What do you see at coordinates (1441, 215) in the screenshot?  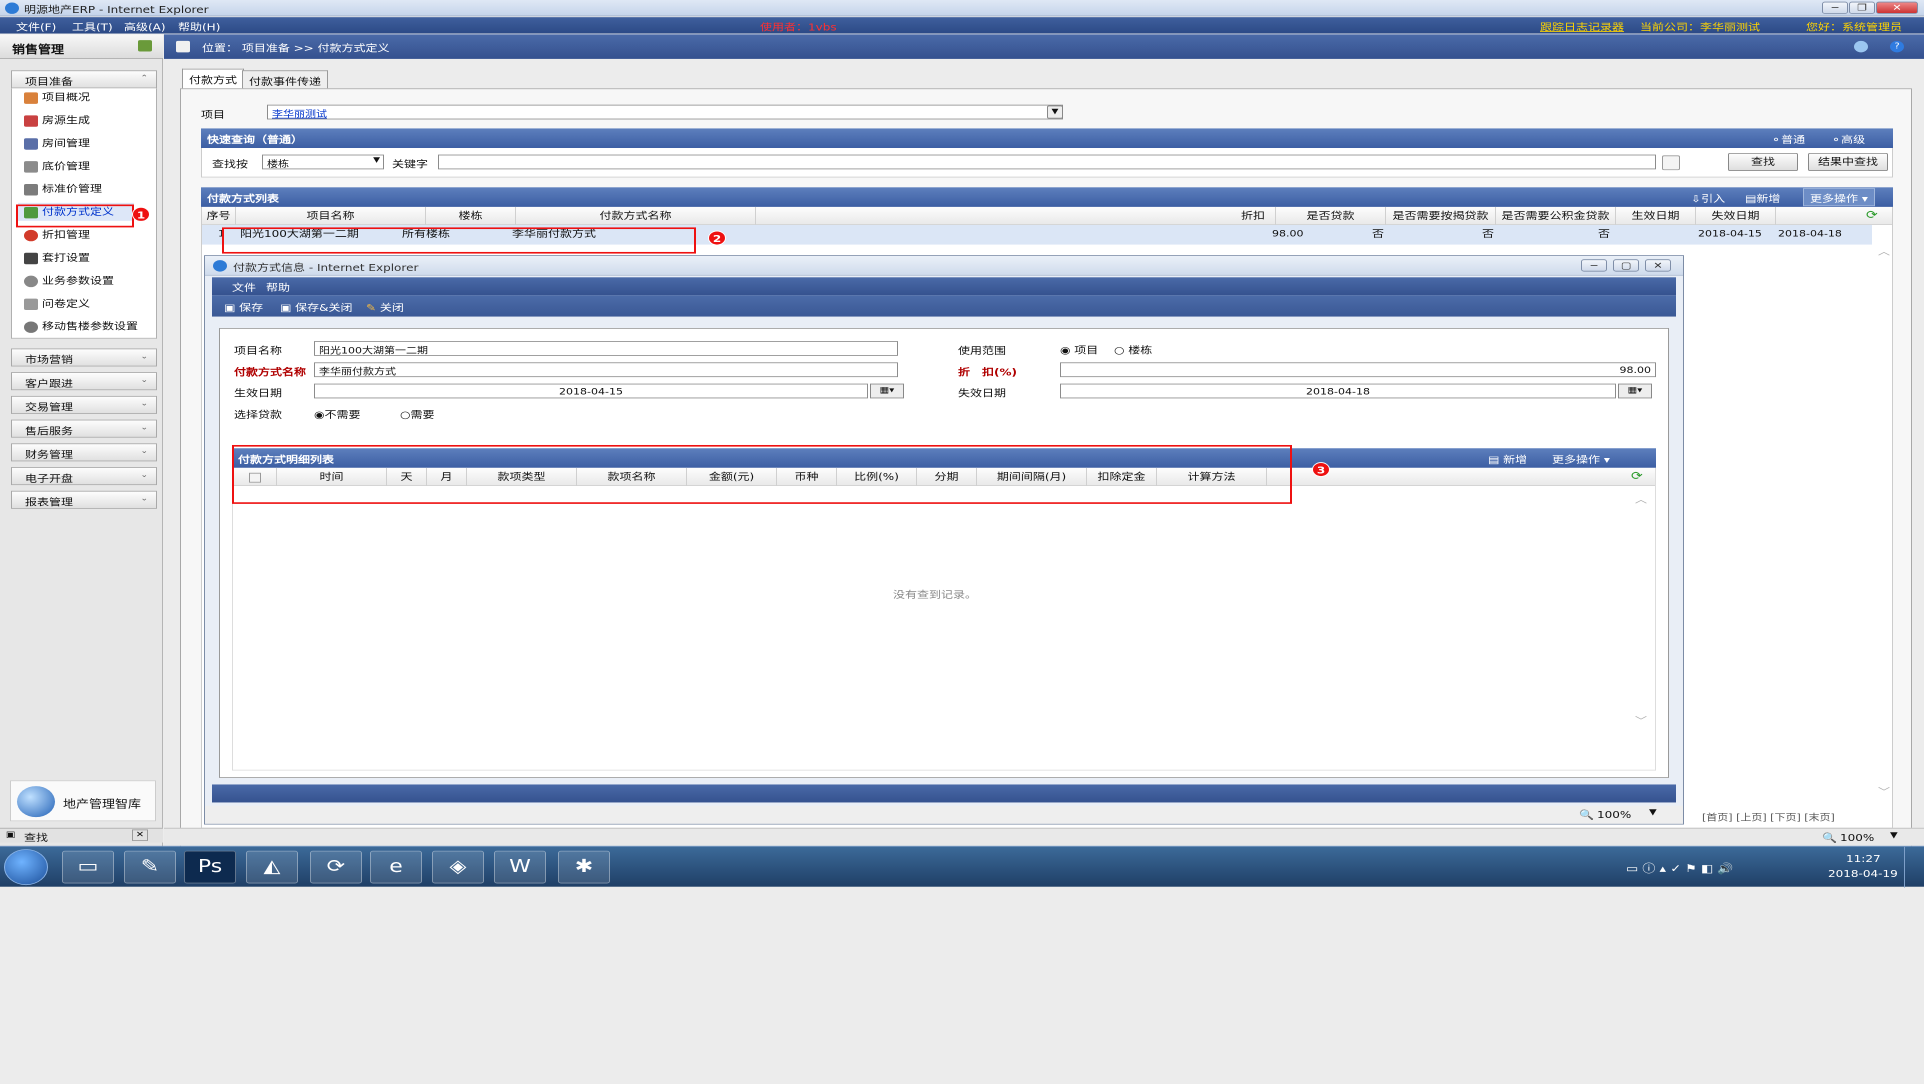 I see `col-mortgage: 是否需要按揭贷款` at bounding box center [1441, 215].